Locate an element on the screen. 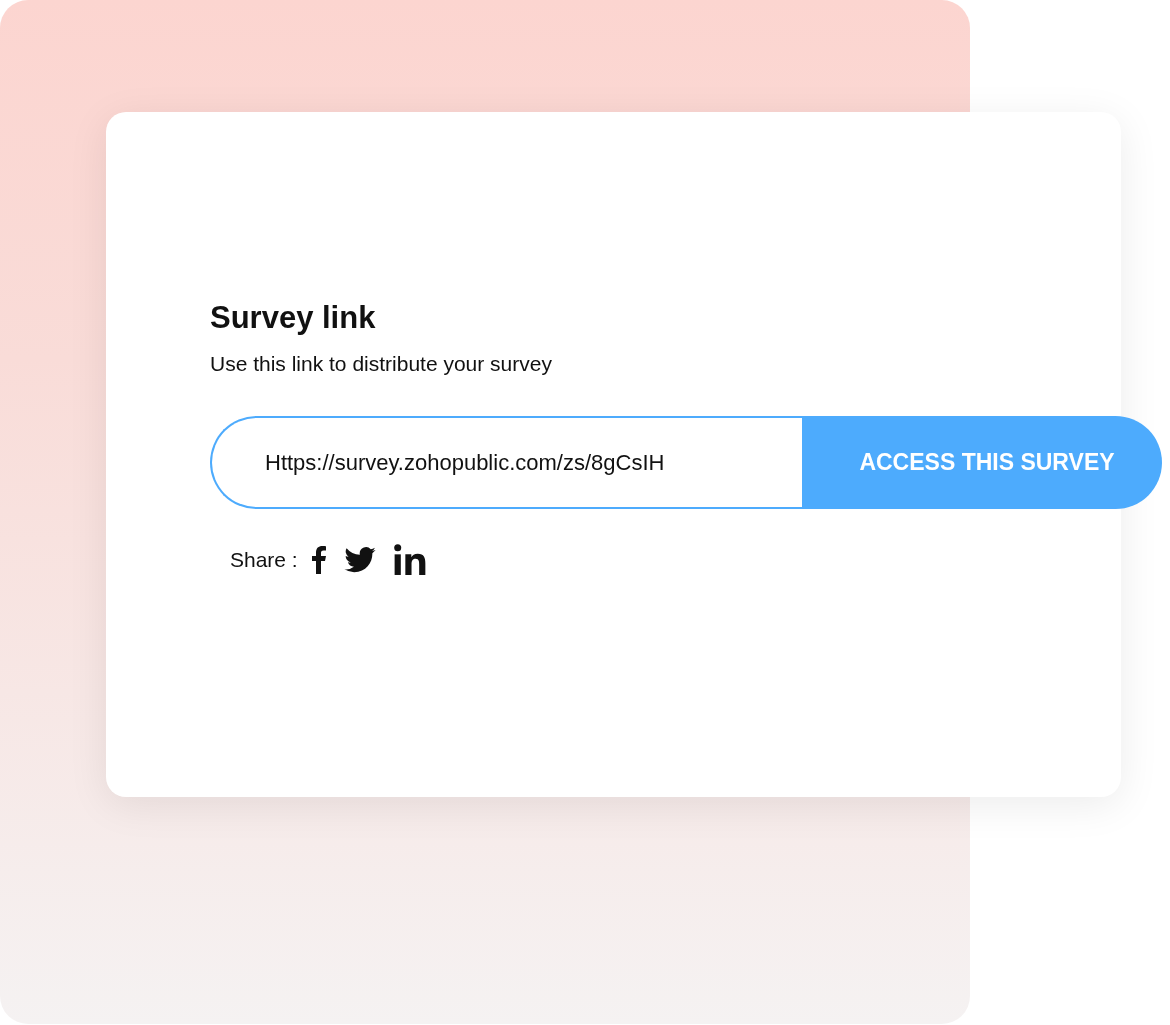 This screenshot has width=1170, height=1025. link-field: Https://survey.zohopublic.com/zs/8gCsIH is located at coordinates (506, 462).